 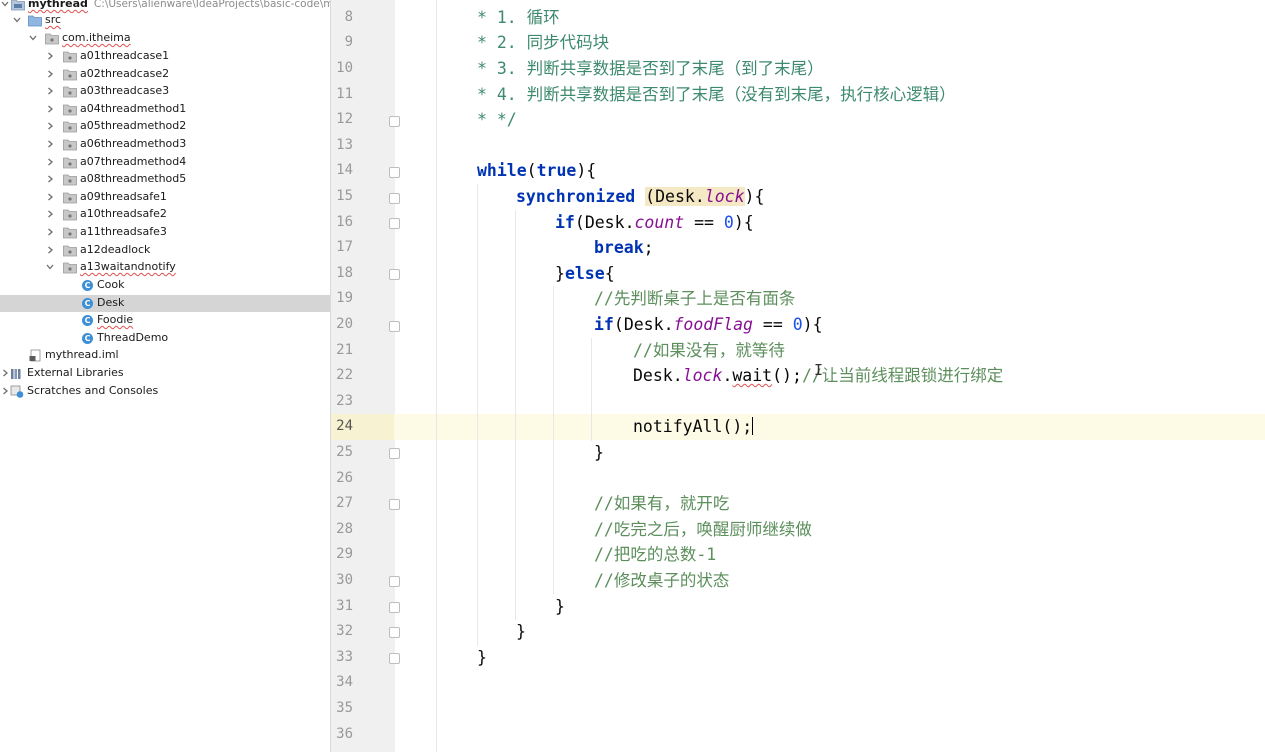 What do you see at coordinates (344, 656) in the screenshot?
I see `line-number: 33` at bounding box center [344, 656].